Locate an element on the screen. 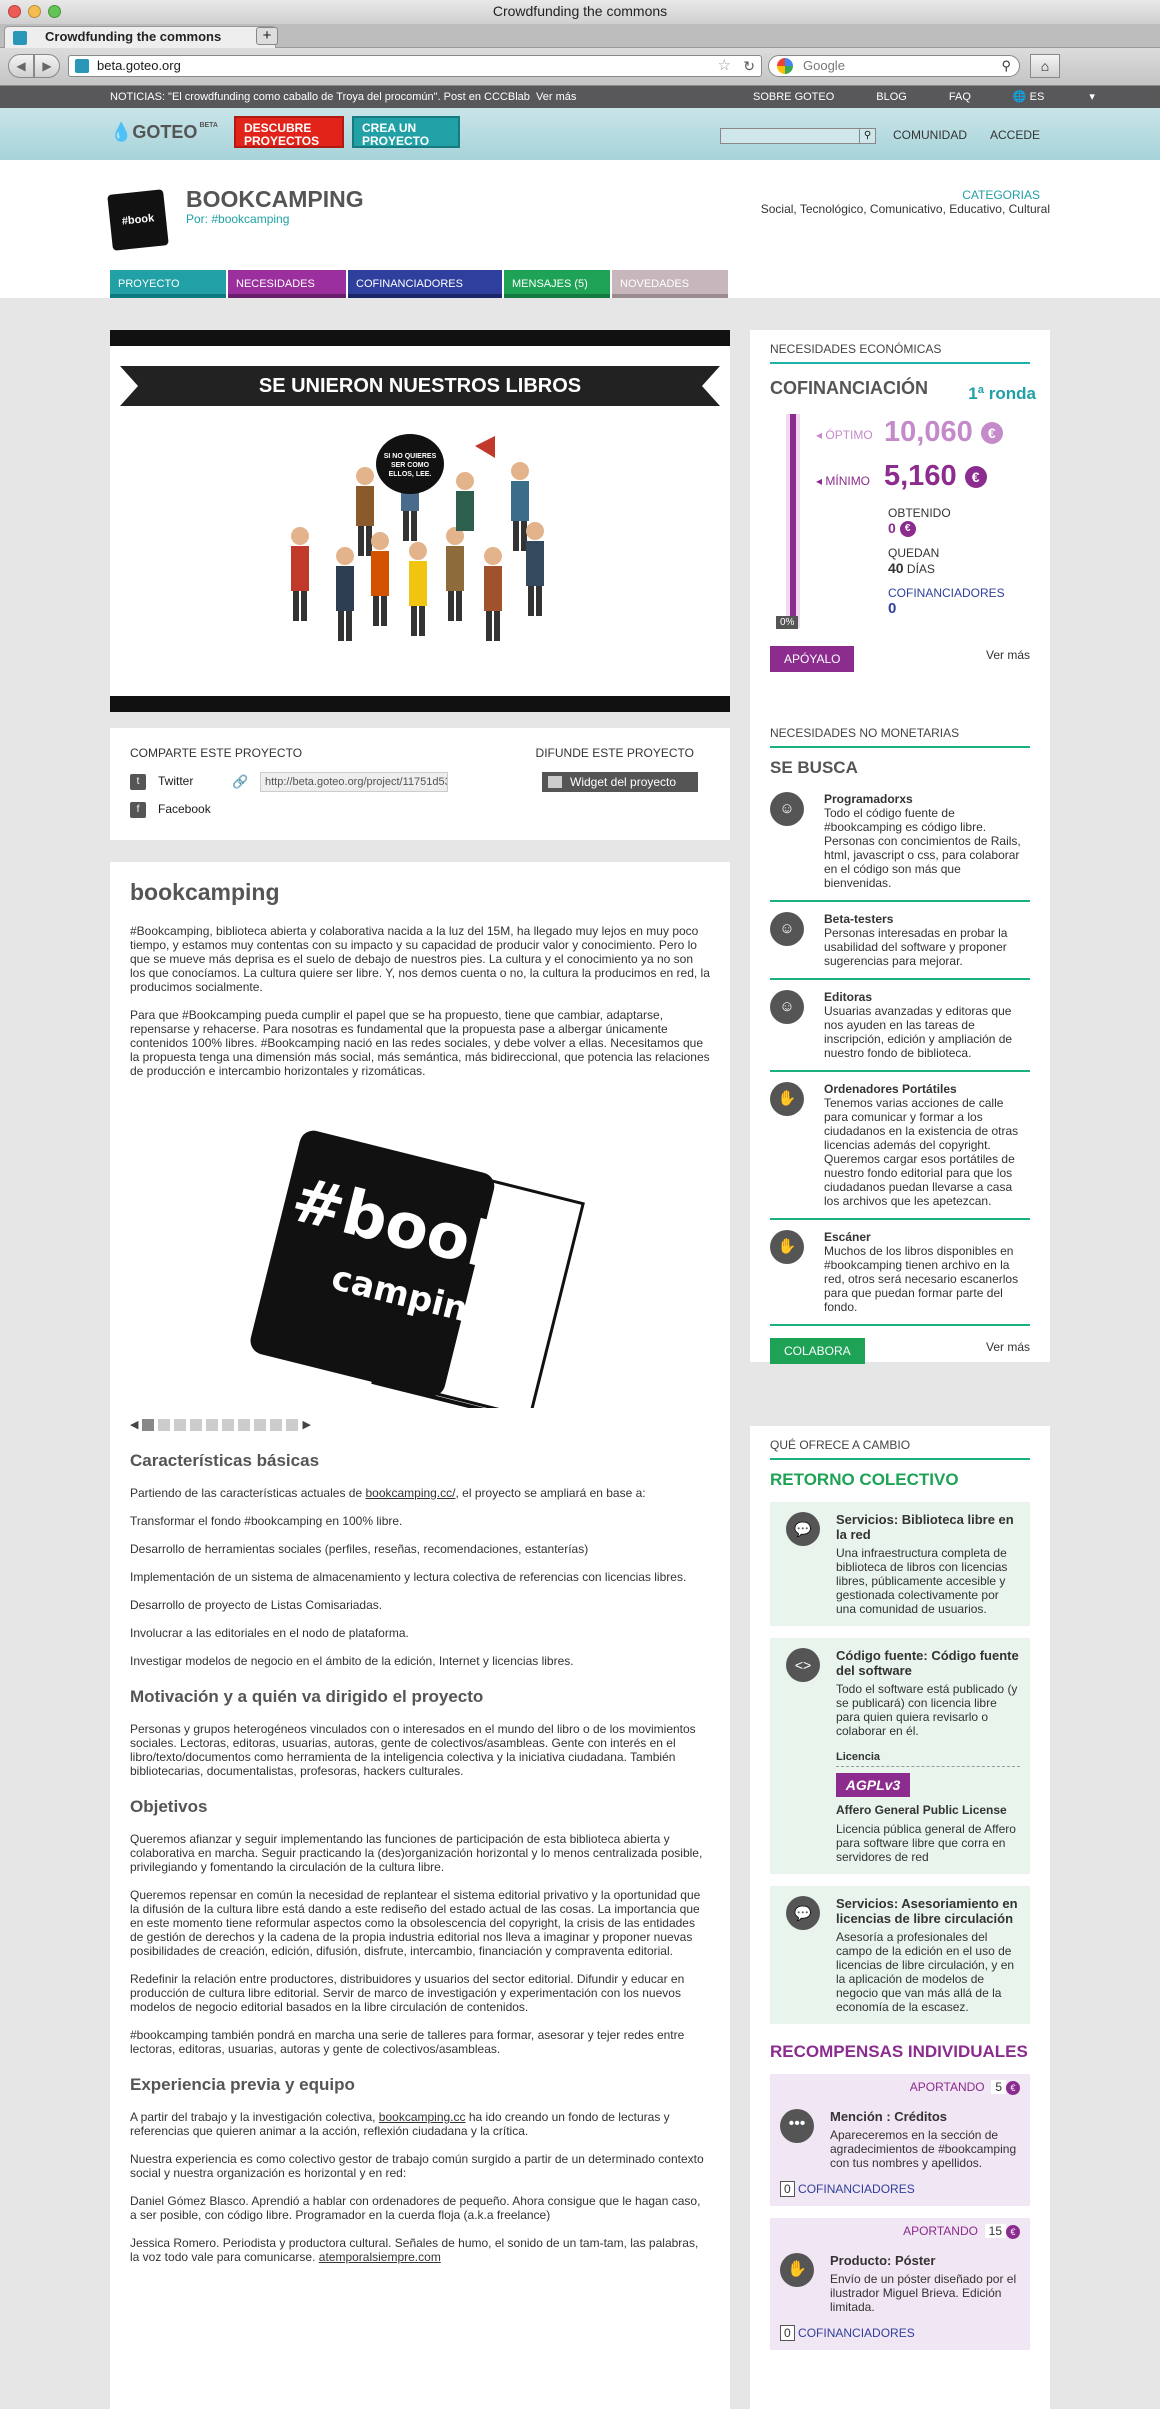 The width and height of the screenshot is (1160, 2409). news-more-link: Ver más is located at coordinates (556, 97).